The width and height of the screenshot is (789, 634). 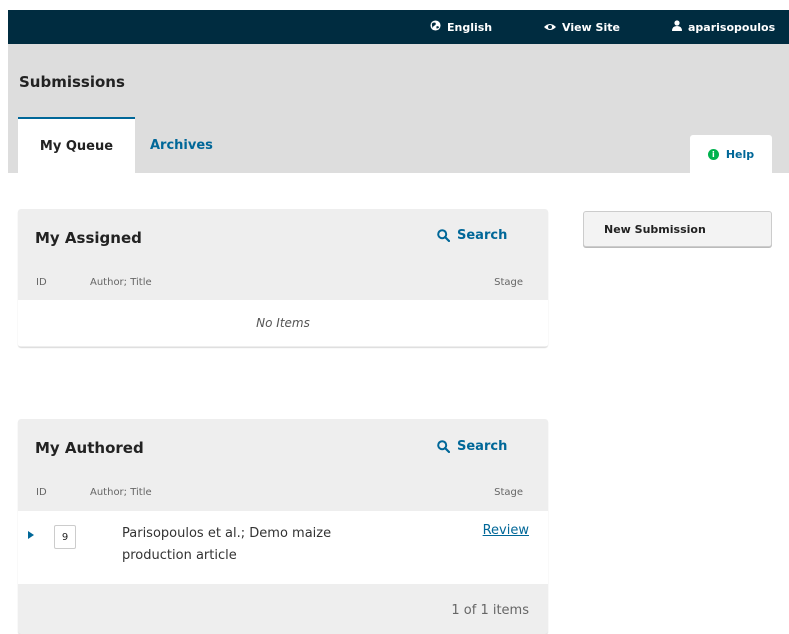 What do you see at coordinates (398, 27) in the screenshot?
I see `top-navigation-bar: English View Site aparisopoulos` at bounding box center [398, 27].